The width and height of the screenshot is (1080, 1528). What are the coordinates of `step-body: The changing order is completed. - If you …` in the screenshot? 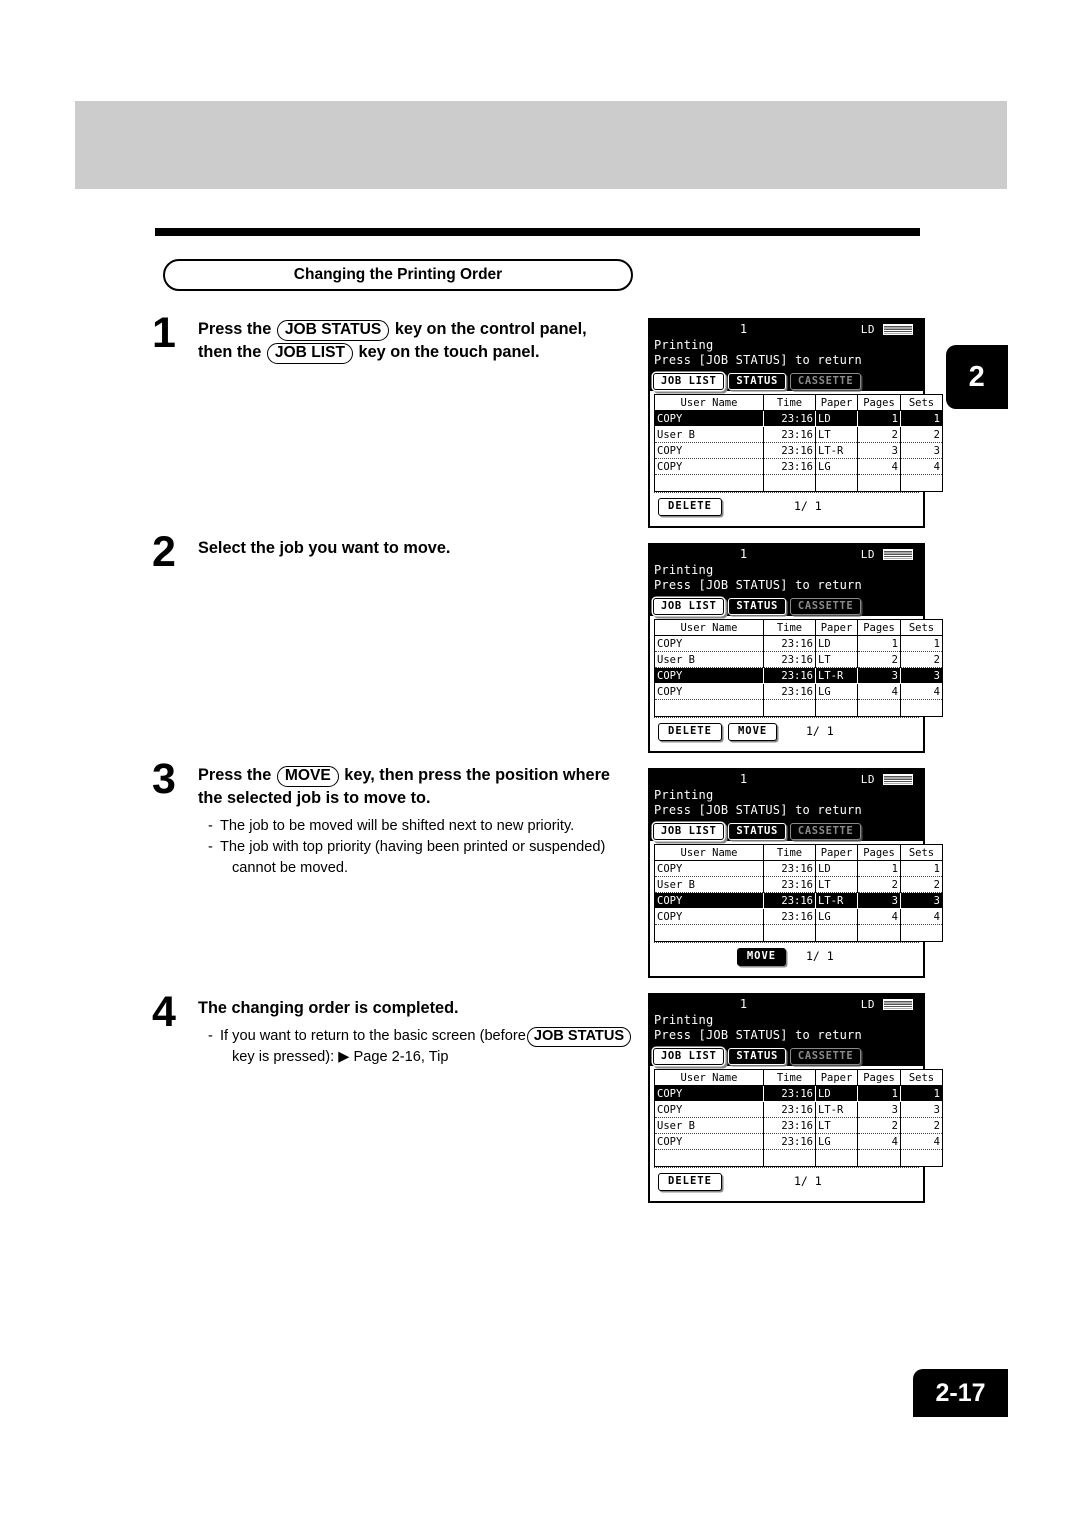 It's located at (425, 1032).